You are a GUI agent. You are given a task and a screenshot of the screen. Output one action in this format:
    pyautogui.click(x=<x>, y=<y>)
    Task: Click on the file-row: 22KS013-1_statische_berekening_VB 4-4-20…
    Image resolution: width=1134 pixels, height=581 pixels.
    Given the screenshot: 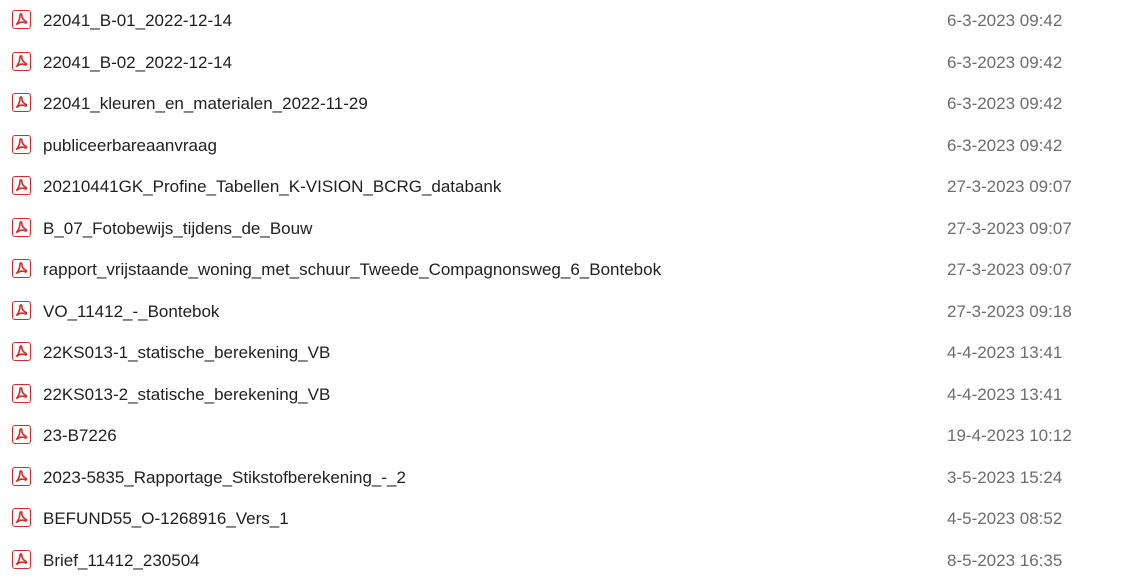 What is the action you would take?
    pyautogui.click(x=567, y=352)
    